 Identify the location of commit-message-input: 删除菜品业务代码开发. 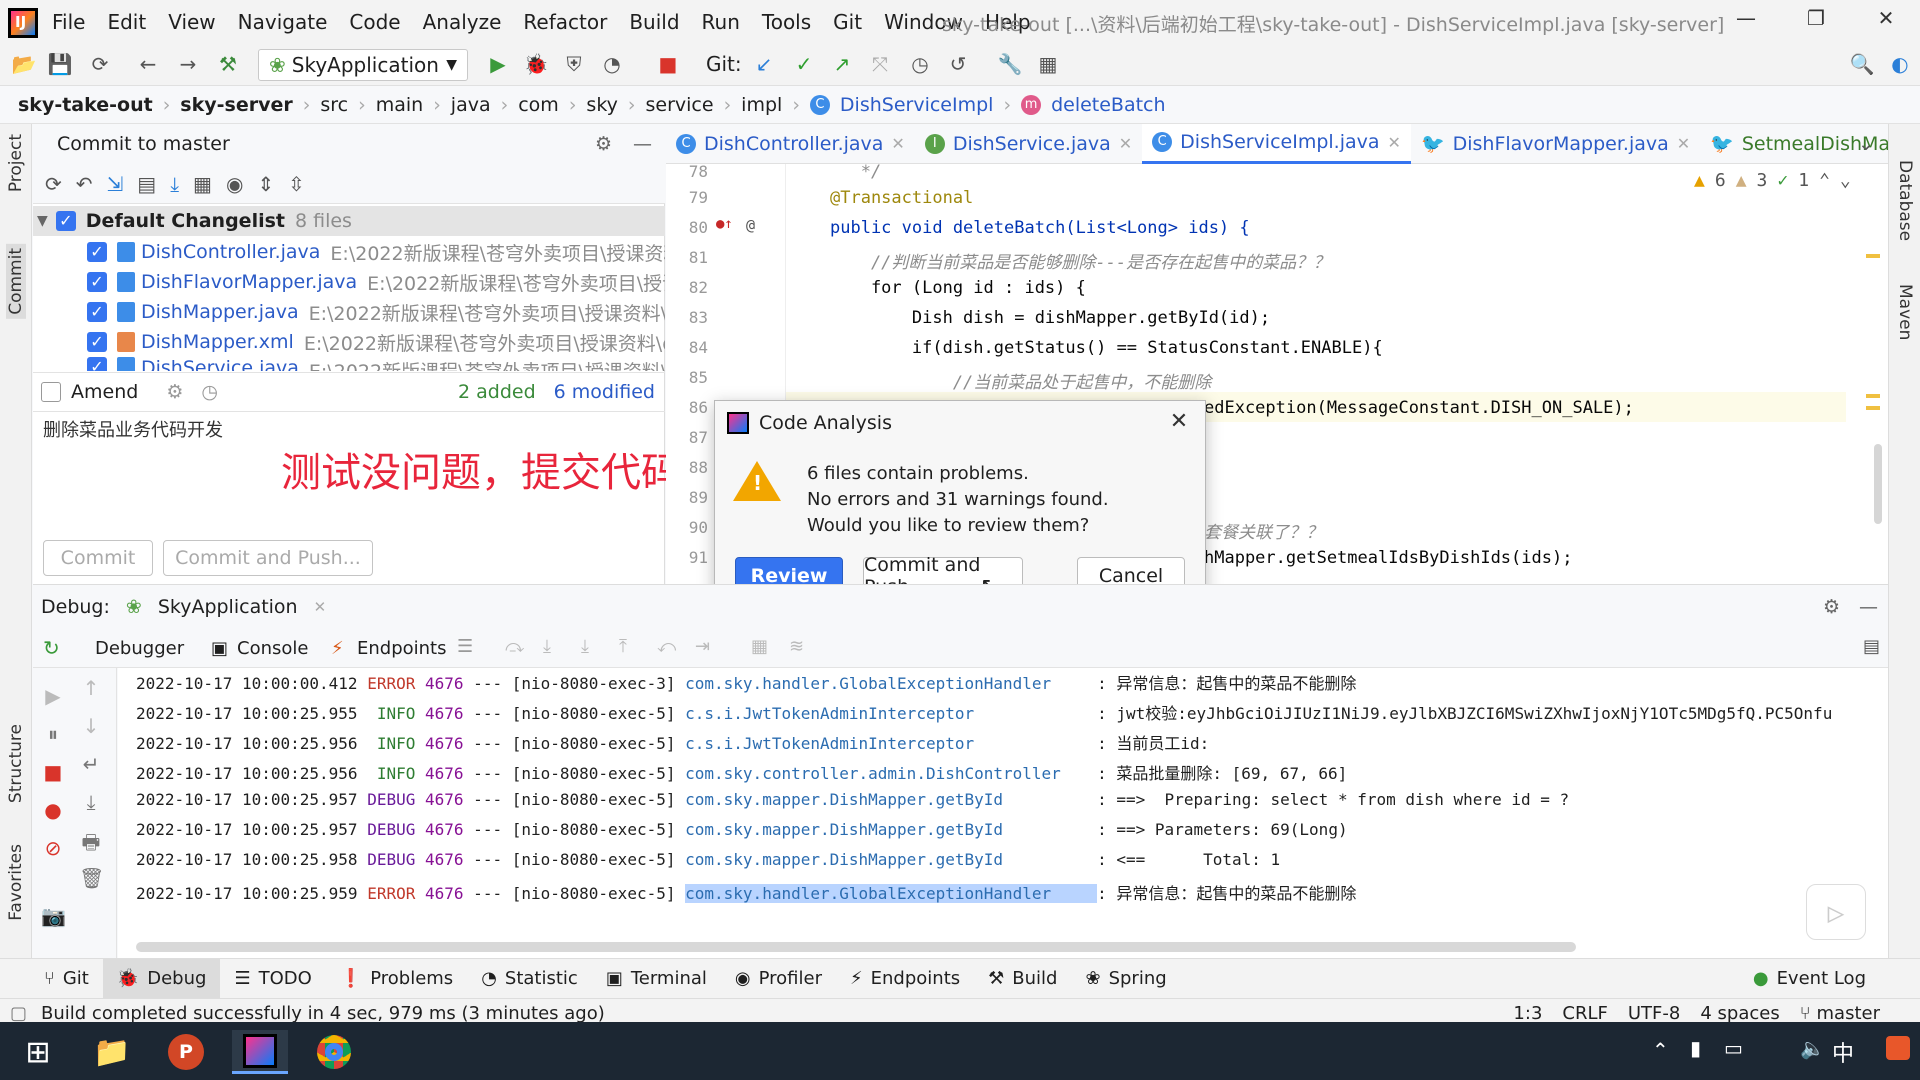
(133, 429).